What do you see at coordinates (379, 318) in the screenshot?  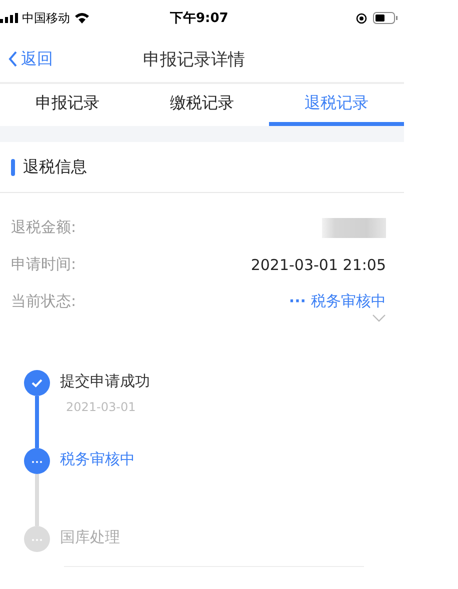 I see `chevron-down-icon` at bounding box center [379, 318].